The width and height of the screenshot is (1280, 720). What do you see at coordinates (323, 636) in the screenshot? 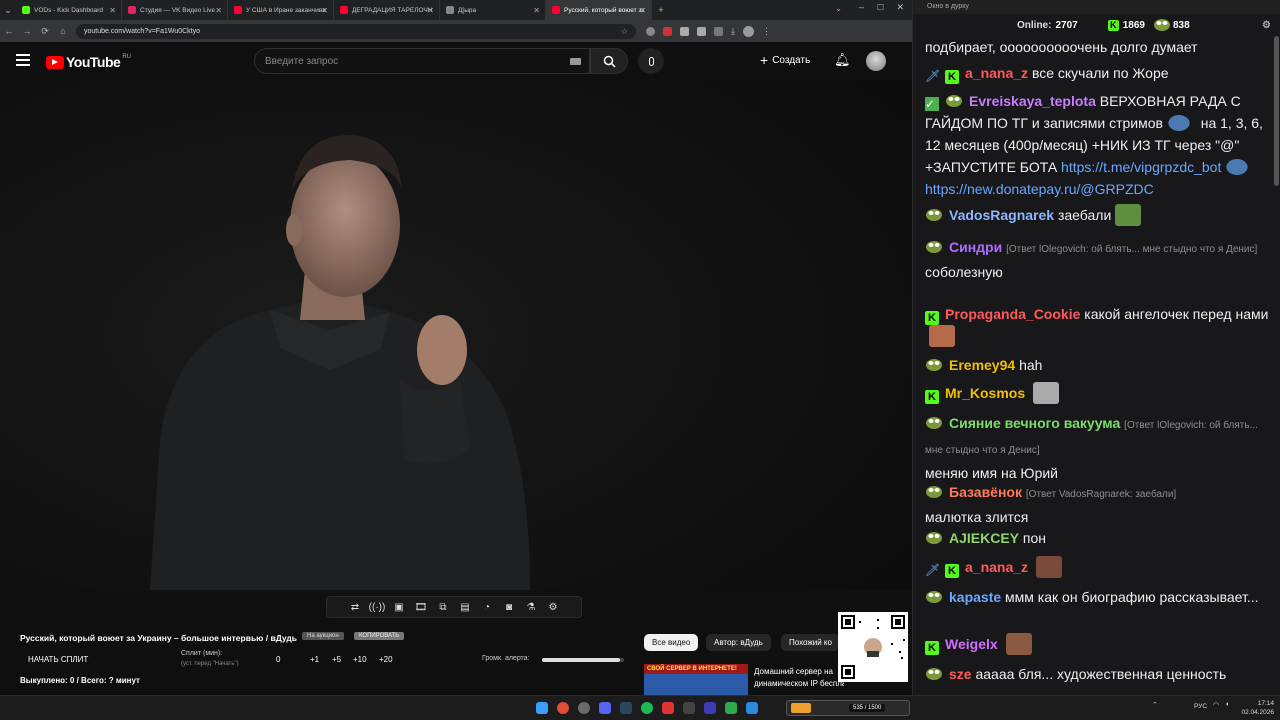
I see `auction-button: На аукцион` at bounding box center [323, 636].